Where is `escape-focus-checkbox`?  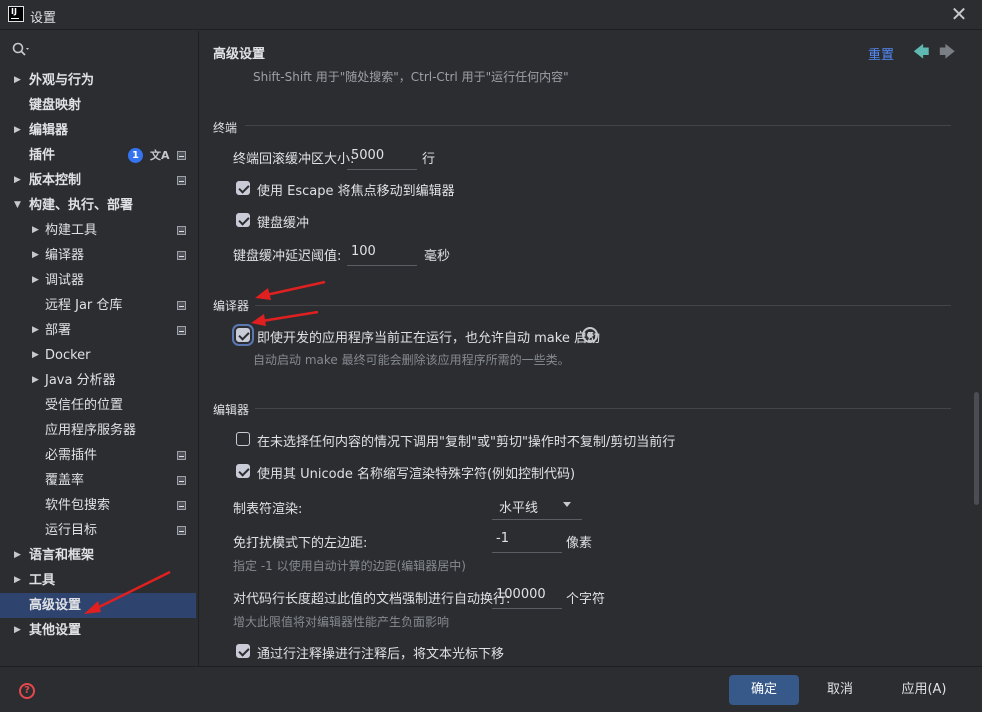
escape-focus-checkbox is located at coordinates (243, 188).